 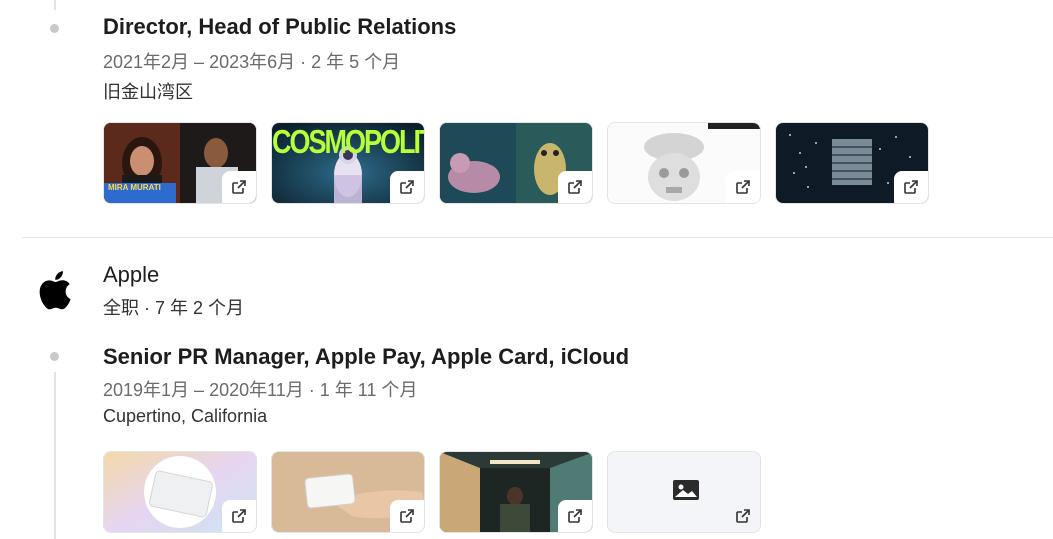 What do you see at coordinates (55, 5) in the screenshot?
I see `timeline-line-top` at bounding box center [55, 5].